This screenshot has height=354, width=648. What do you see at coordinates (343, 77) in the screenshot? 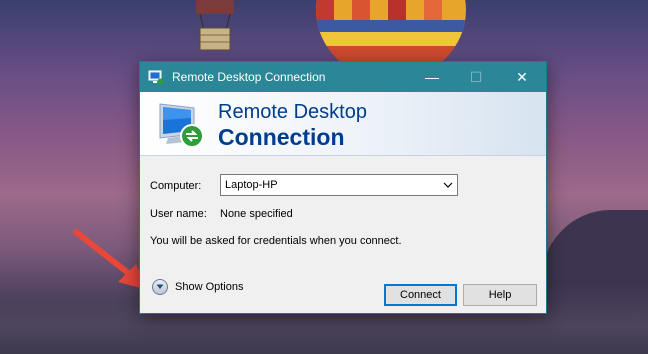
I see `title-bar: Remote Desktop Connection — ☐ ✕` at bounding box center [343, 77].